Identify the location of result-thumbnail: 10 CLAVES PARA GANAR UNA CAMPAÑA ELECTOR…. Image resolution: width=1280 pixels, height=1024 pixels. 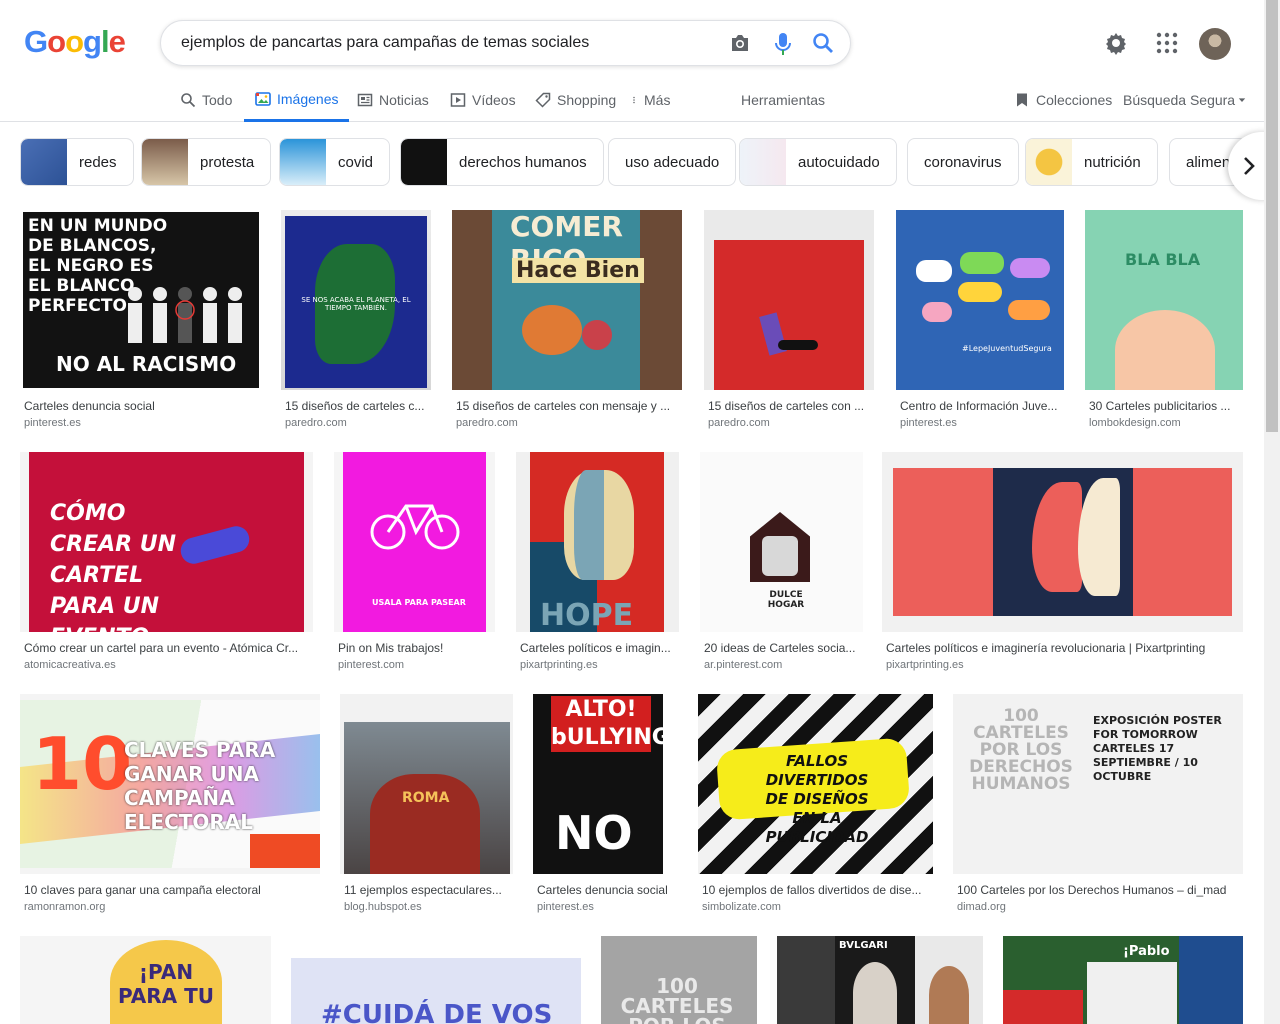
(170, 784).